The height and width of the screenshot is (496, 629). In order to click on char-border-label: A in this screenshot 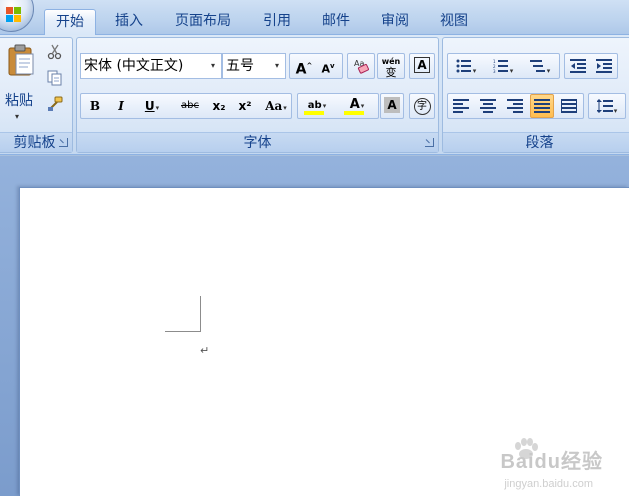, I will do `click(422, 65)`.